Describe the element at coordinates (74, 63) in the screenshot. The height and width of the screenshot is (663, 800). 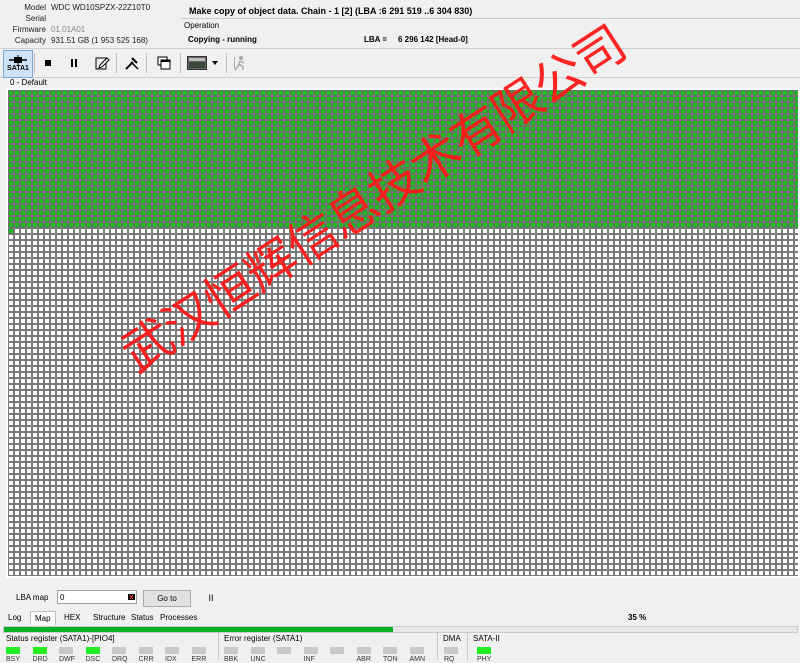
I see `pause-button` at that location.